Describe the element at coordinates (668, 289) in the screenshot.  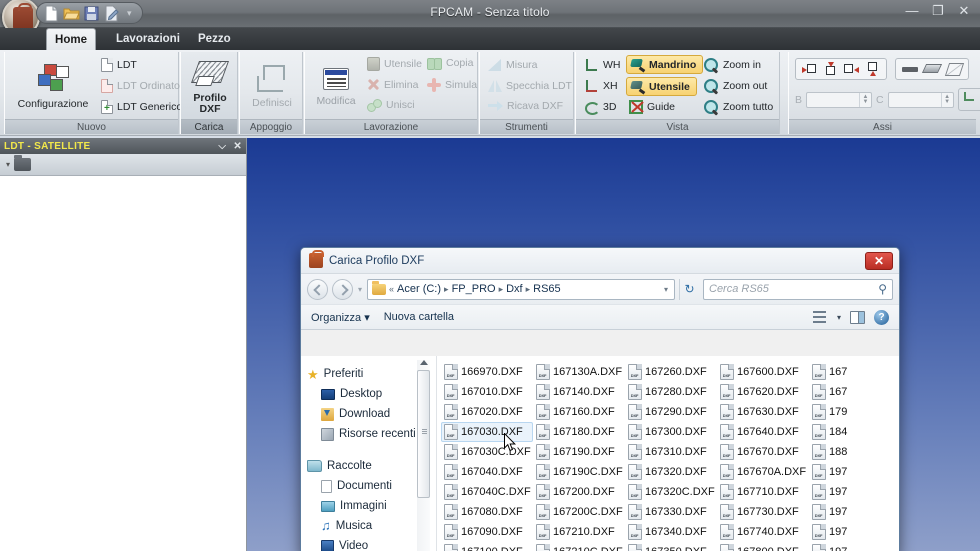
I see `address-dropdown-icon: ▾` at that location.